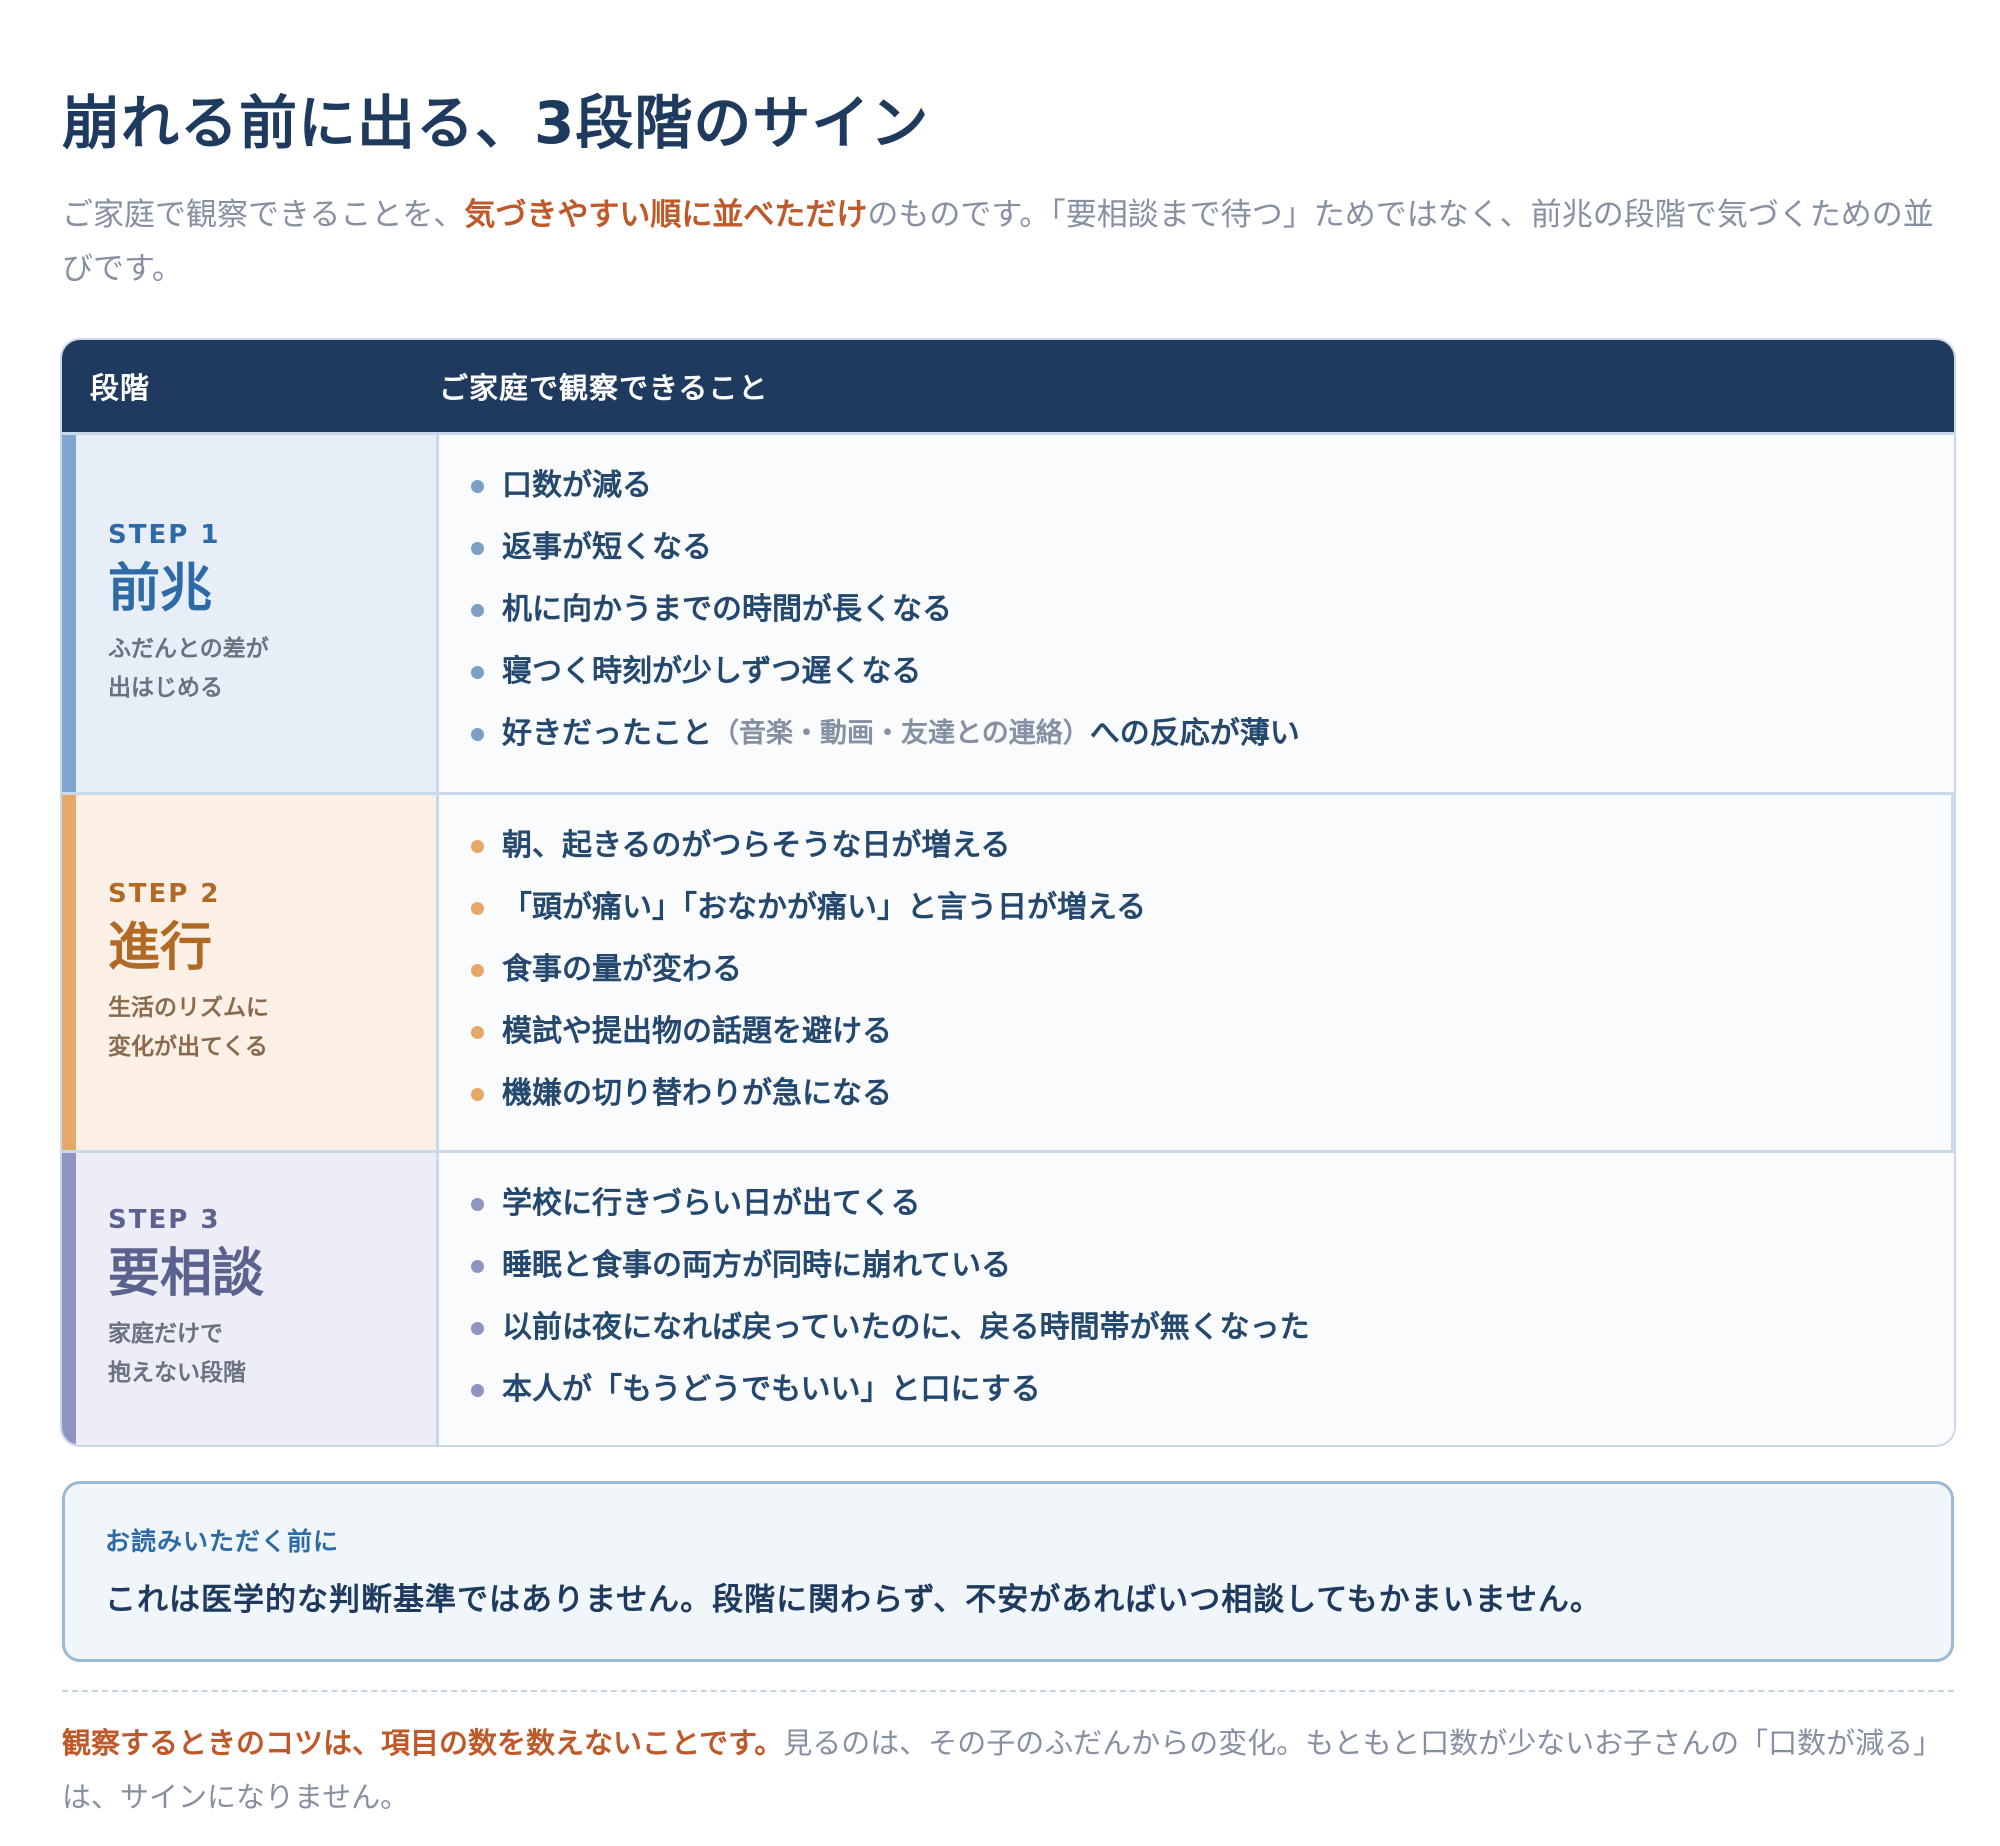 This screenshot has width=2000, height=1846. What do you see at coordinates (164, 534) in the screenshot?
I see `step-label: STEP 1` at bounding box center [164, 534].